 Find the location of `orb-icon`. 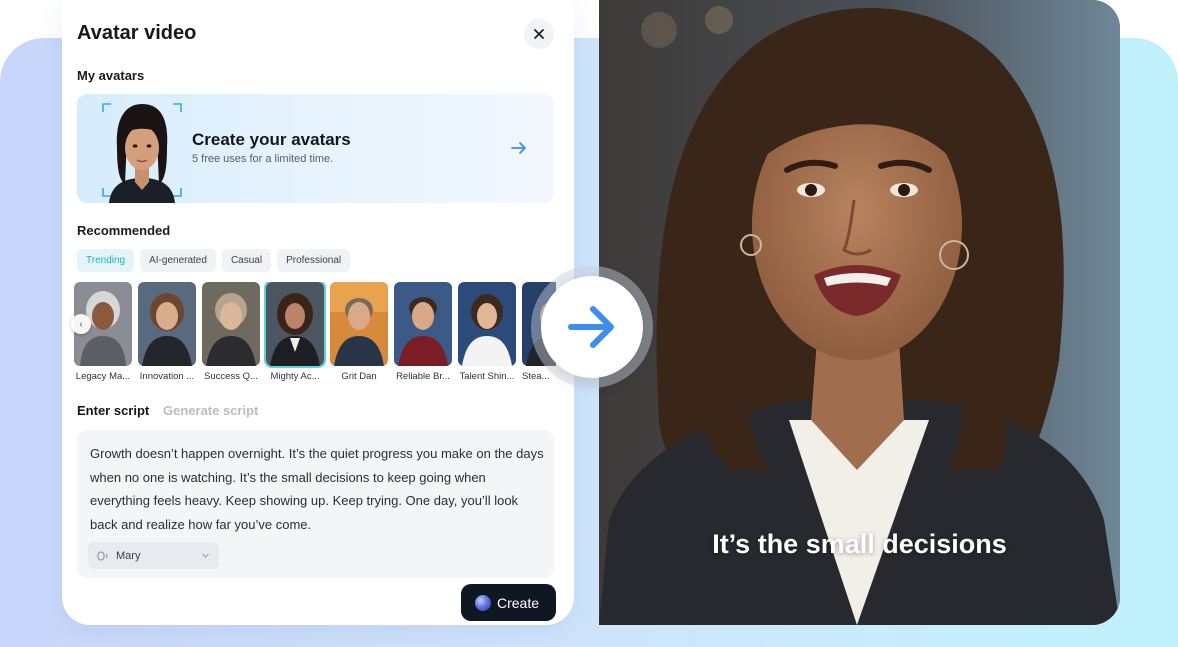

orb-icon is located at coordinates (483, 602).